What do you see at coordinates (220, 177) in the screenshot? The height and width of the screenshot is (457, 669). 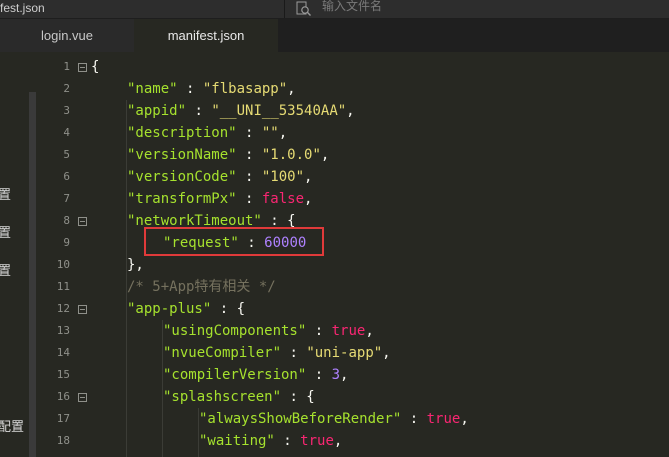 I see `code-line-6: "versionCode" : "100",` at bounding box center [220, 177].